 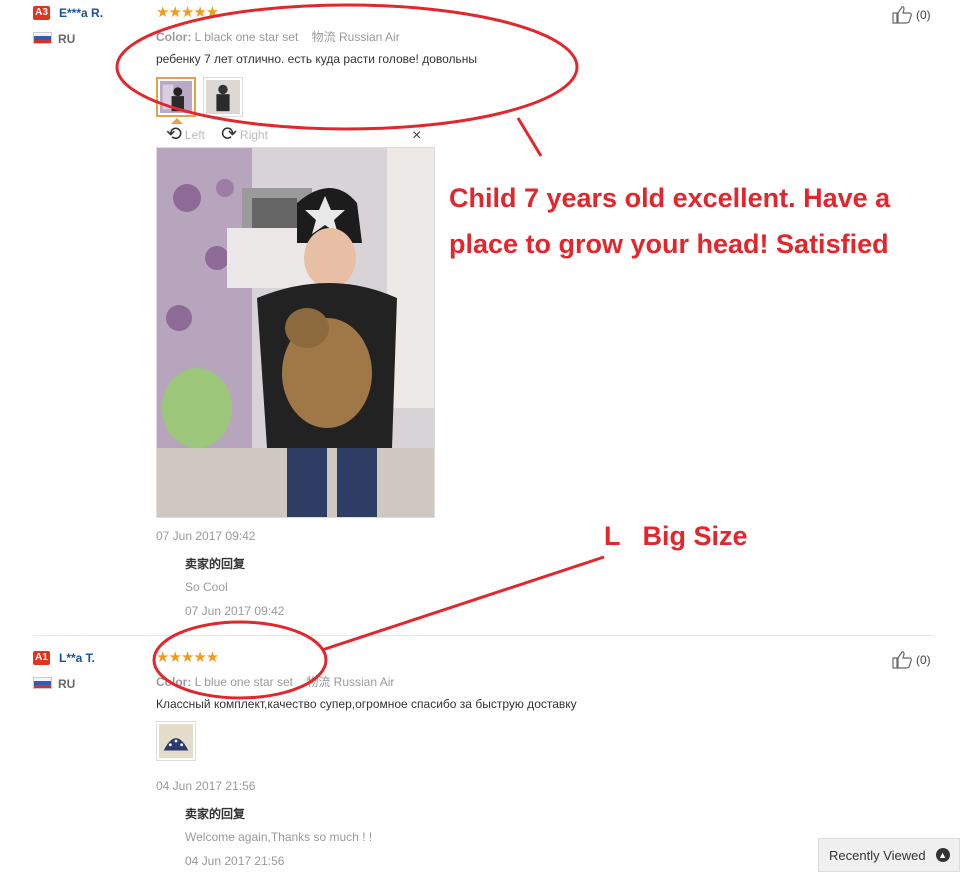 I want to click on rotate-left-button: ⟲ Left, so click(x=185, y=134).